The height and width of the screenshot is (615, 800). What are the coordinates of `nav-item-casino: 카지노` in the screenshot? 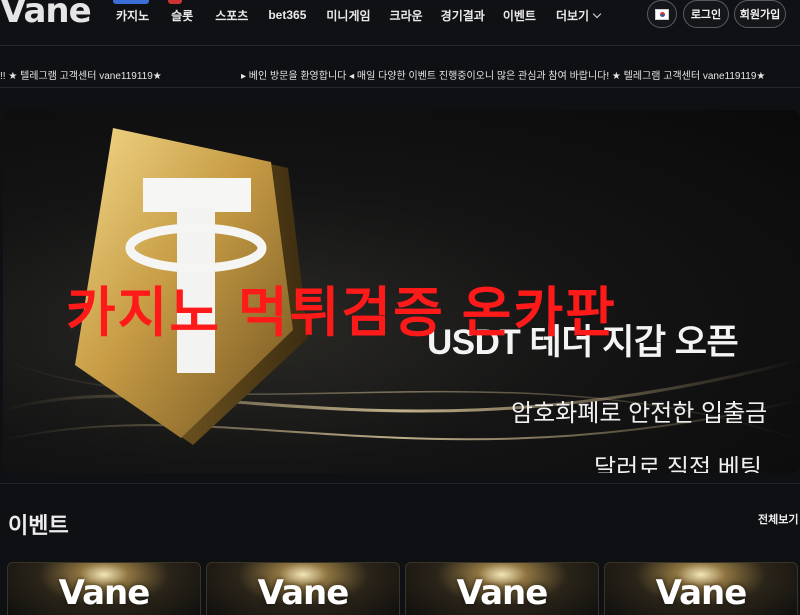 It's located at (132, 15).